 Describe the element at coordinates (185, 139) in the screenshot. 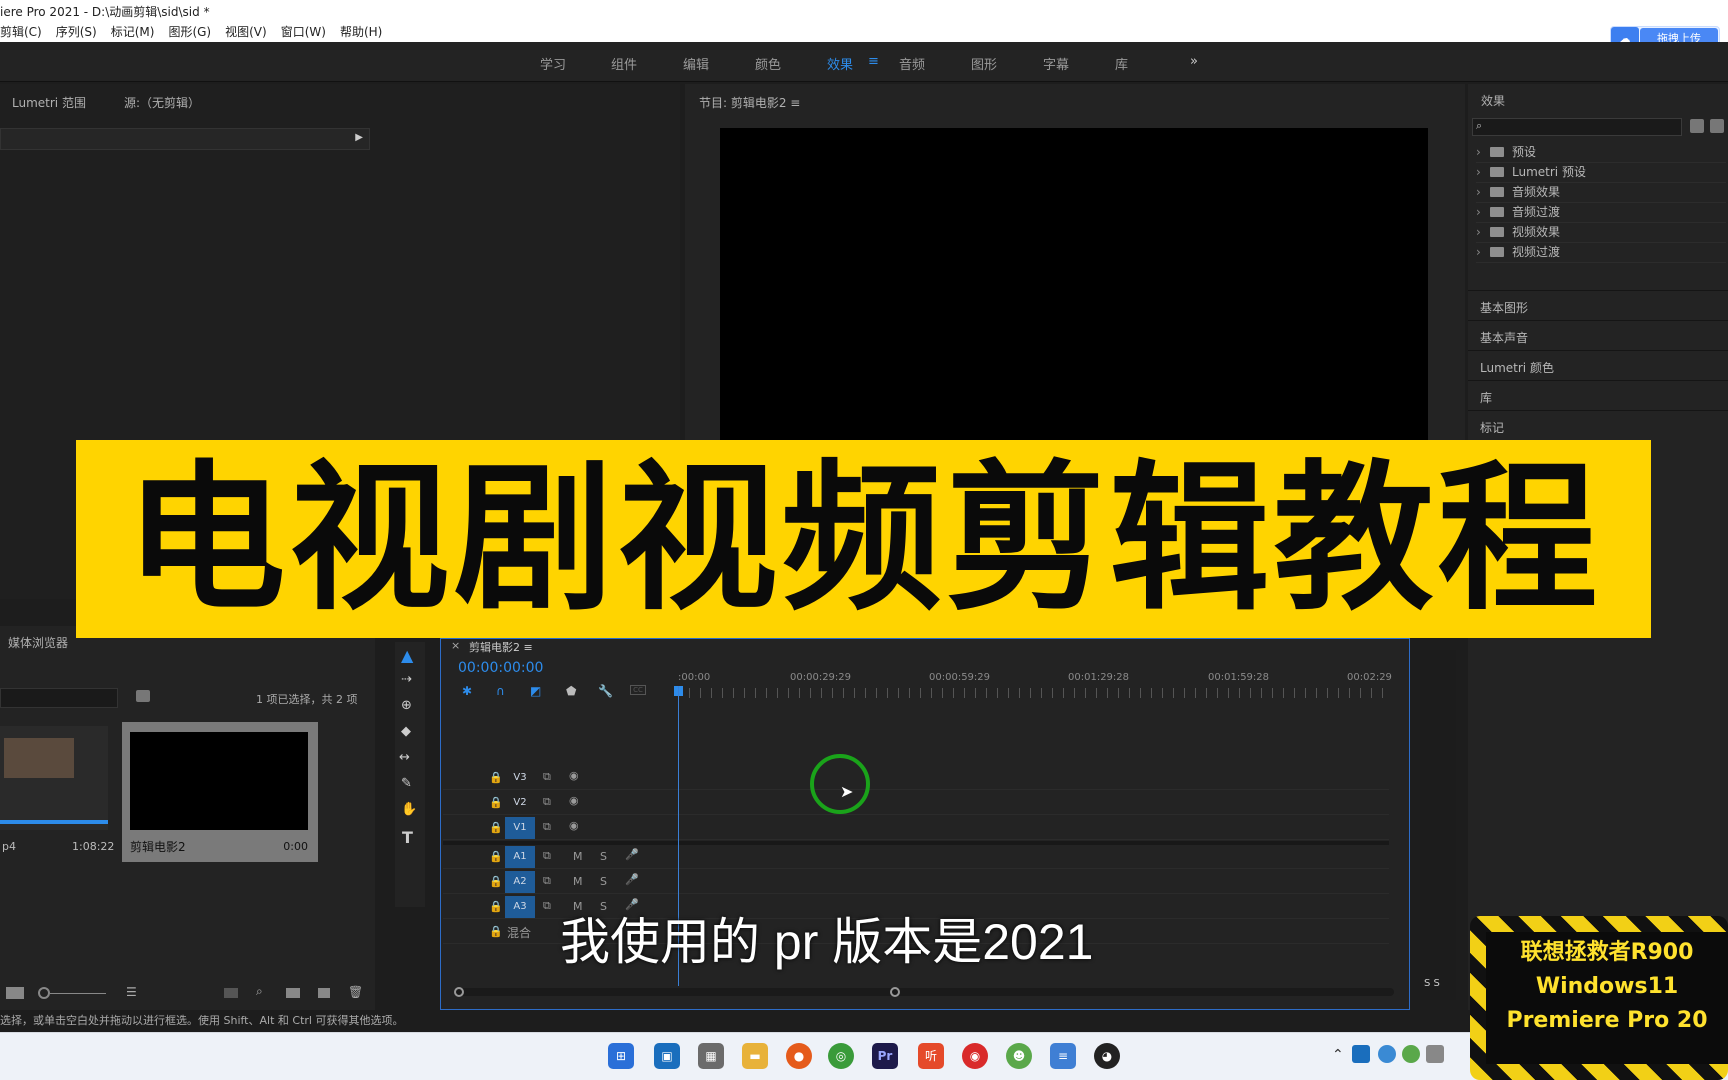

I see `source-scrub-bar: ▶` at that location.